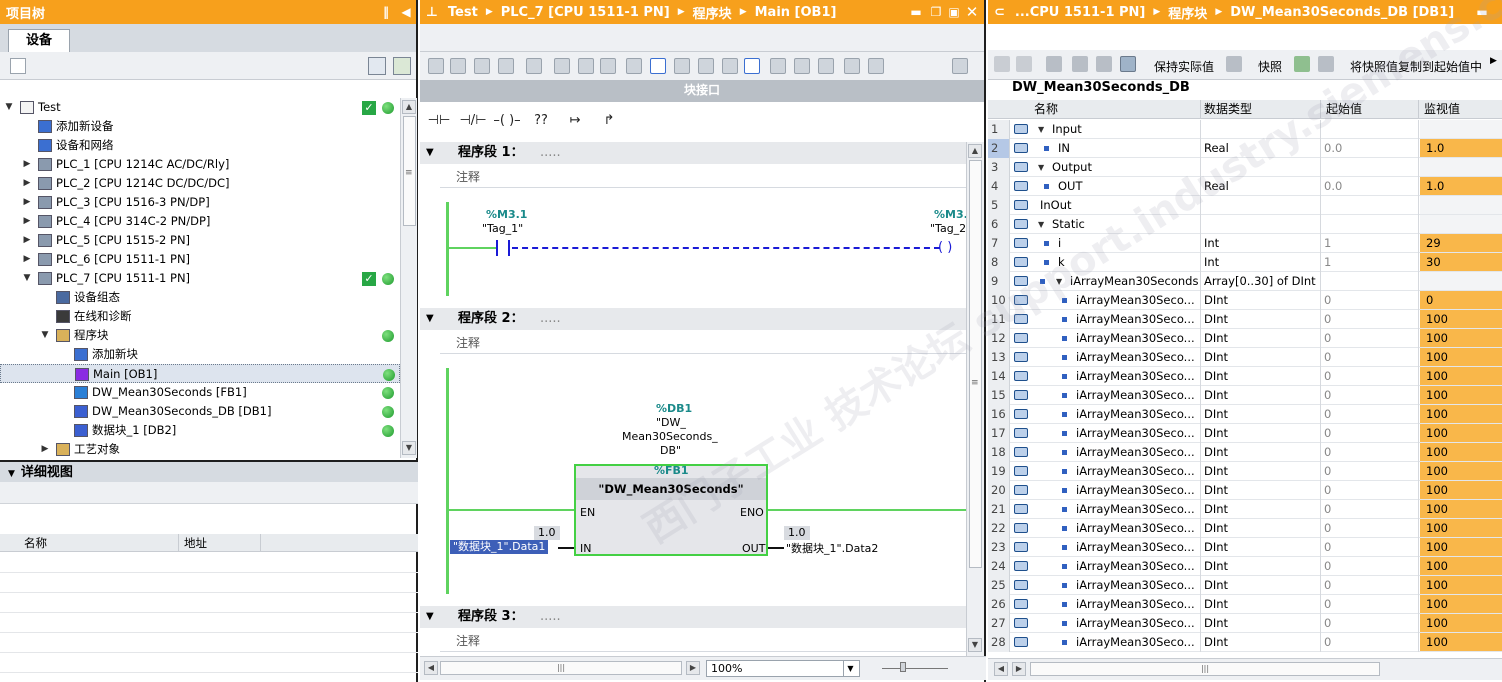 The height and width of the screenshot is (682, 1502). What do you see at coordinates (200, 240) in the screenshot?
I see `tree-item: ▶ PLC_5 [CPU 1515-2 PN]` at bounding box center [200, 240].